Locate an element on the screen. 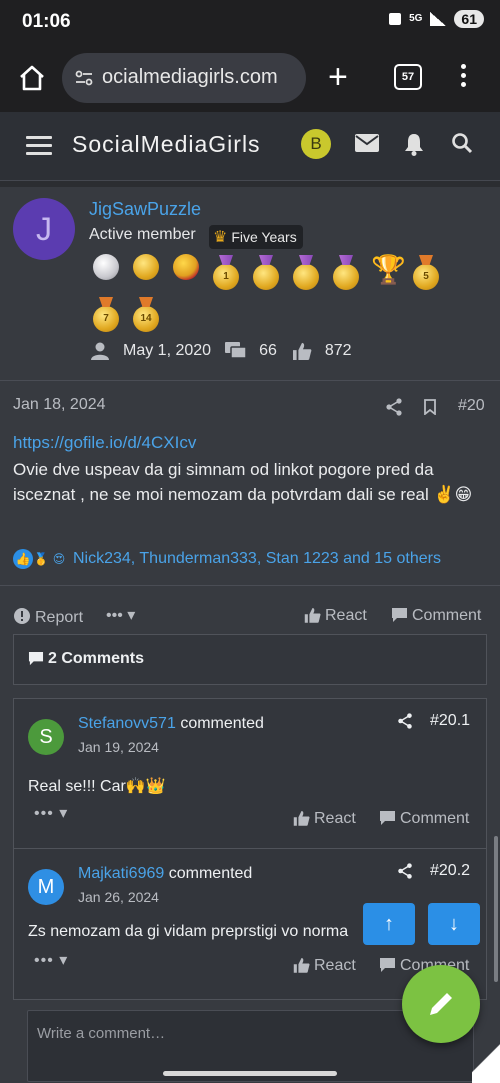  trophy-cup-icon: 🏆 is located at coordinates (387, 274).